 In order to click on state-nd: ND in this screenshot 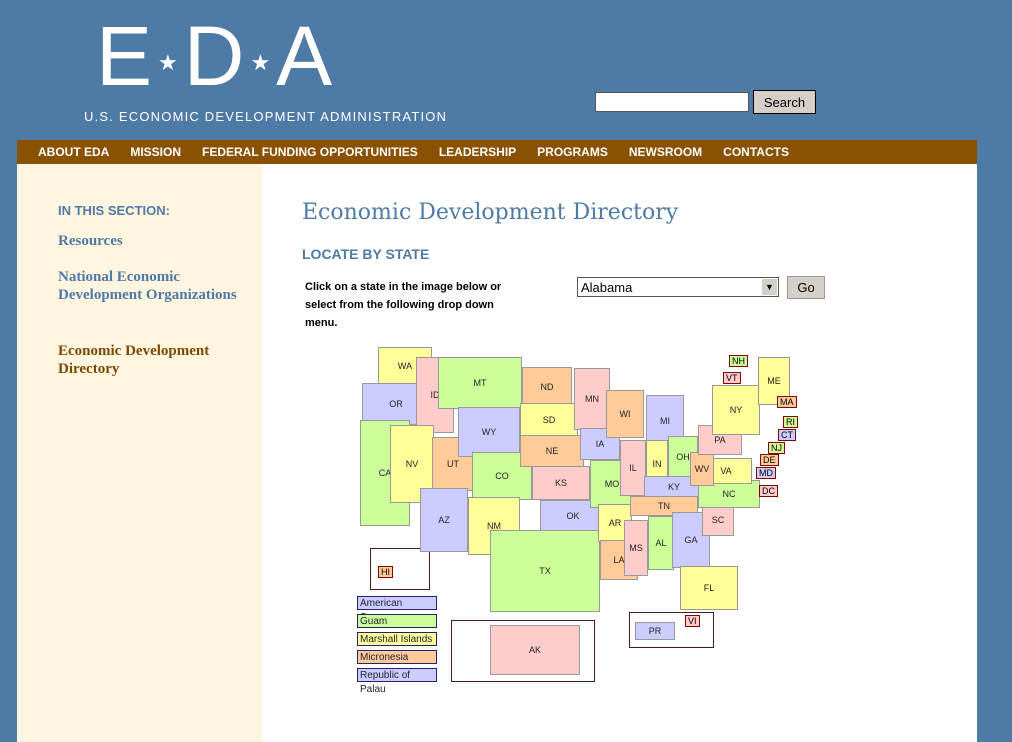, I will do `click(547, 387)`.